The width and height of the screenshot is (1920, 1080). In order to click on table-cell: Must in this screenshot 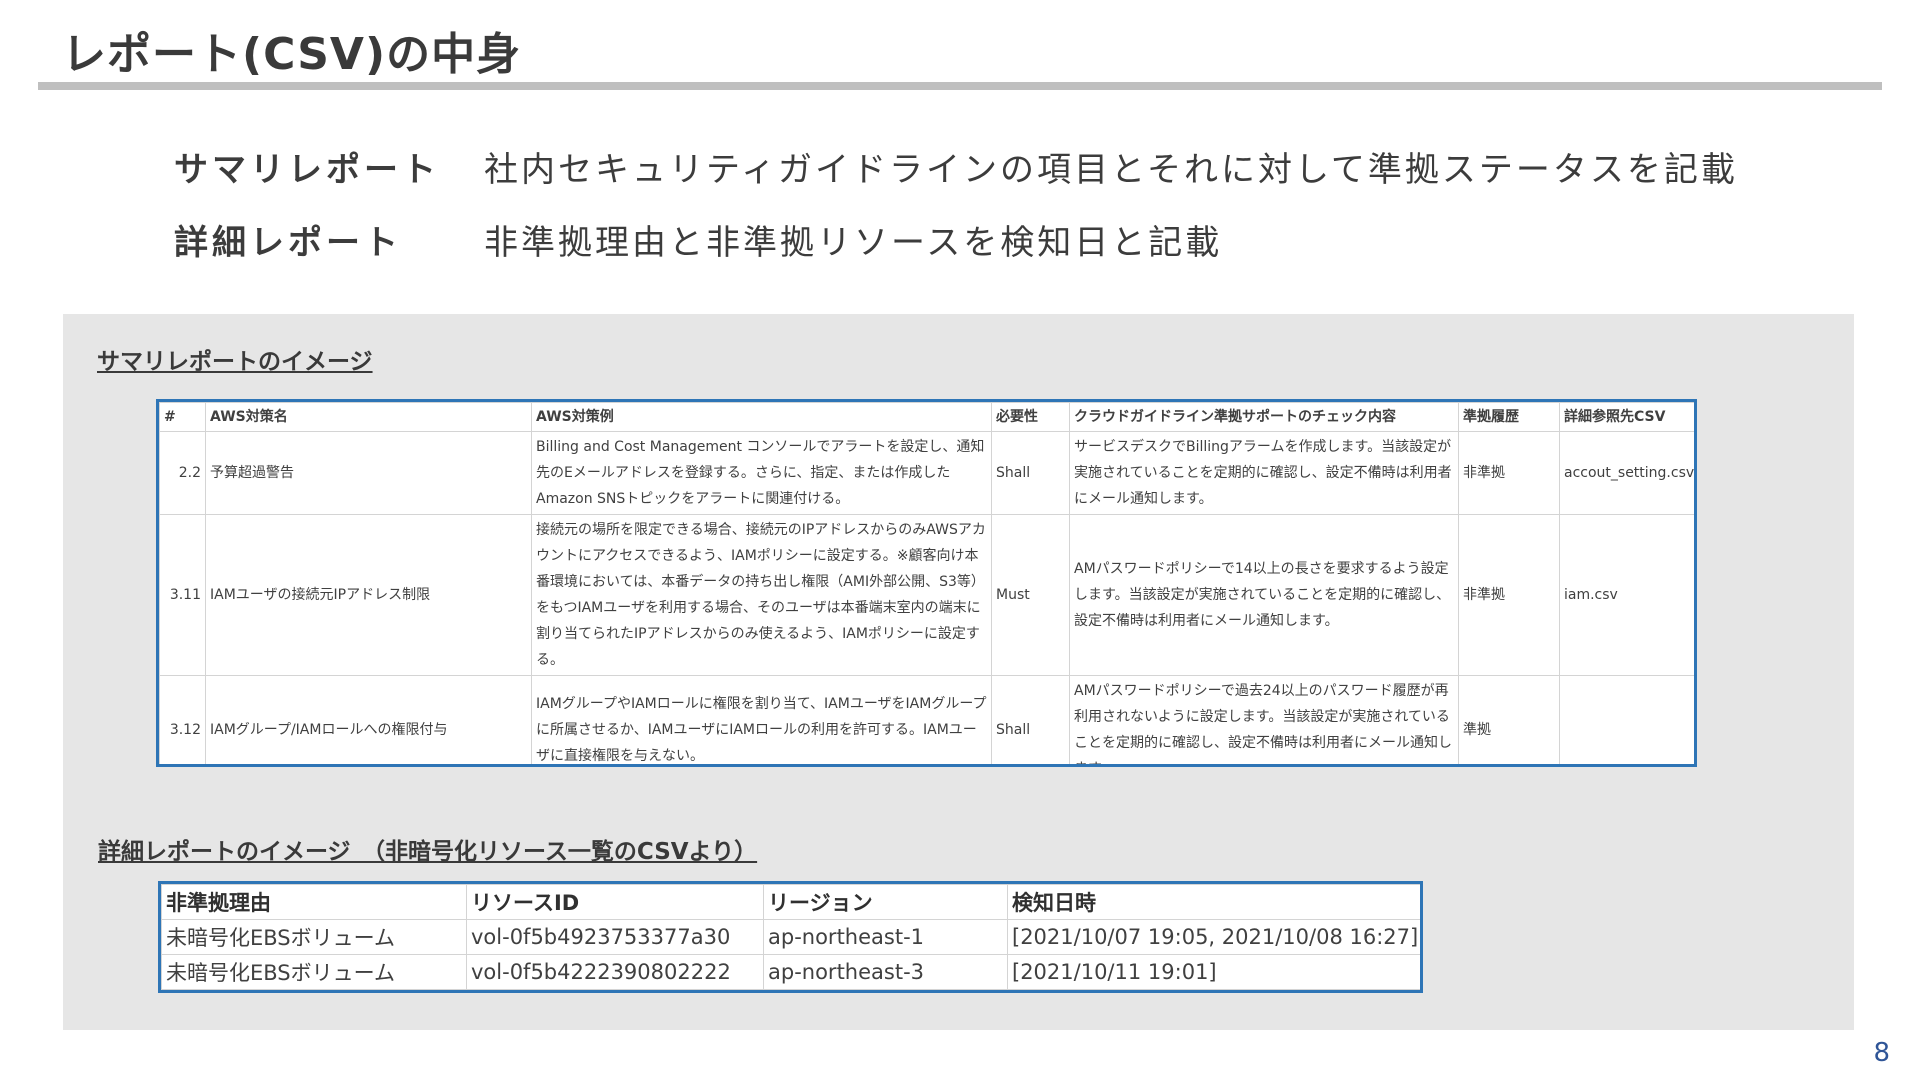, I will do `click(1030, 595)`.